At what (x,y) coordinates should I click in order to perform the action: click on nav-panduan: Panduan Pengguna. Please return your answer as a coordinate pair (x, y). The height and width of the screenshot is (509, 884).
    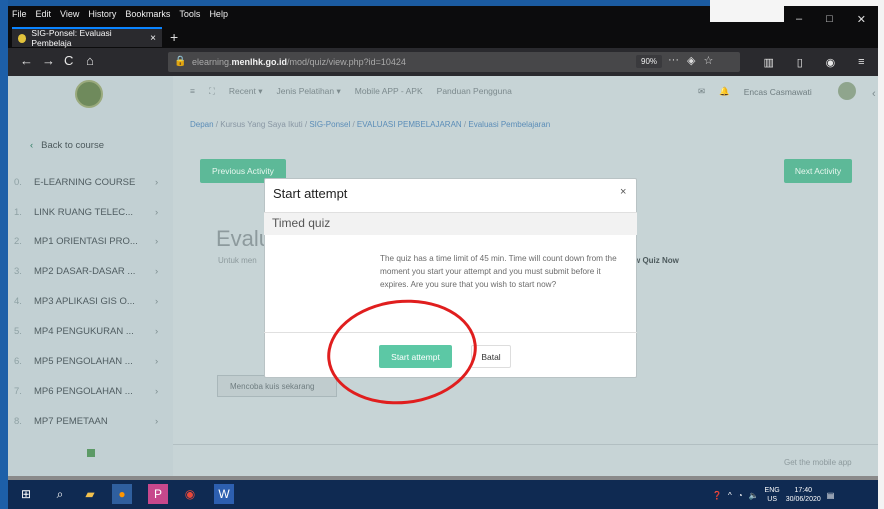
    Looking at the image, I should click on (474, 91).